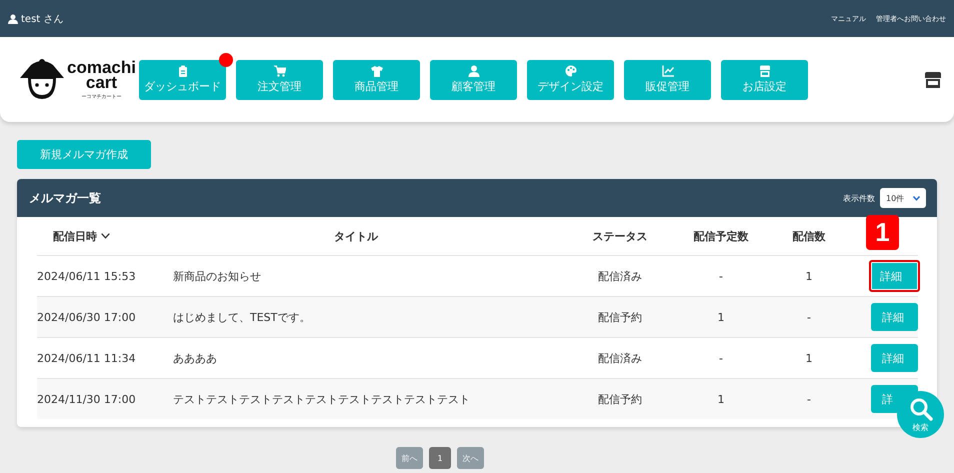 This screenshot has width=954, height=473. Describe the element at coordinates (882, 232) in the screenshot. I see `callout-number: 1` at that location.